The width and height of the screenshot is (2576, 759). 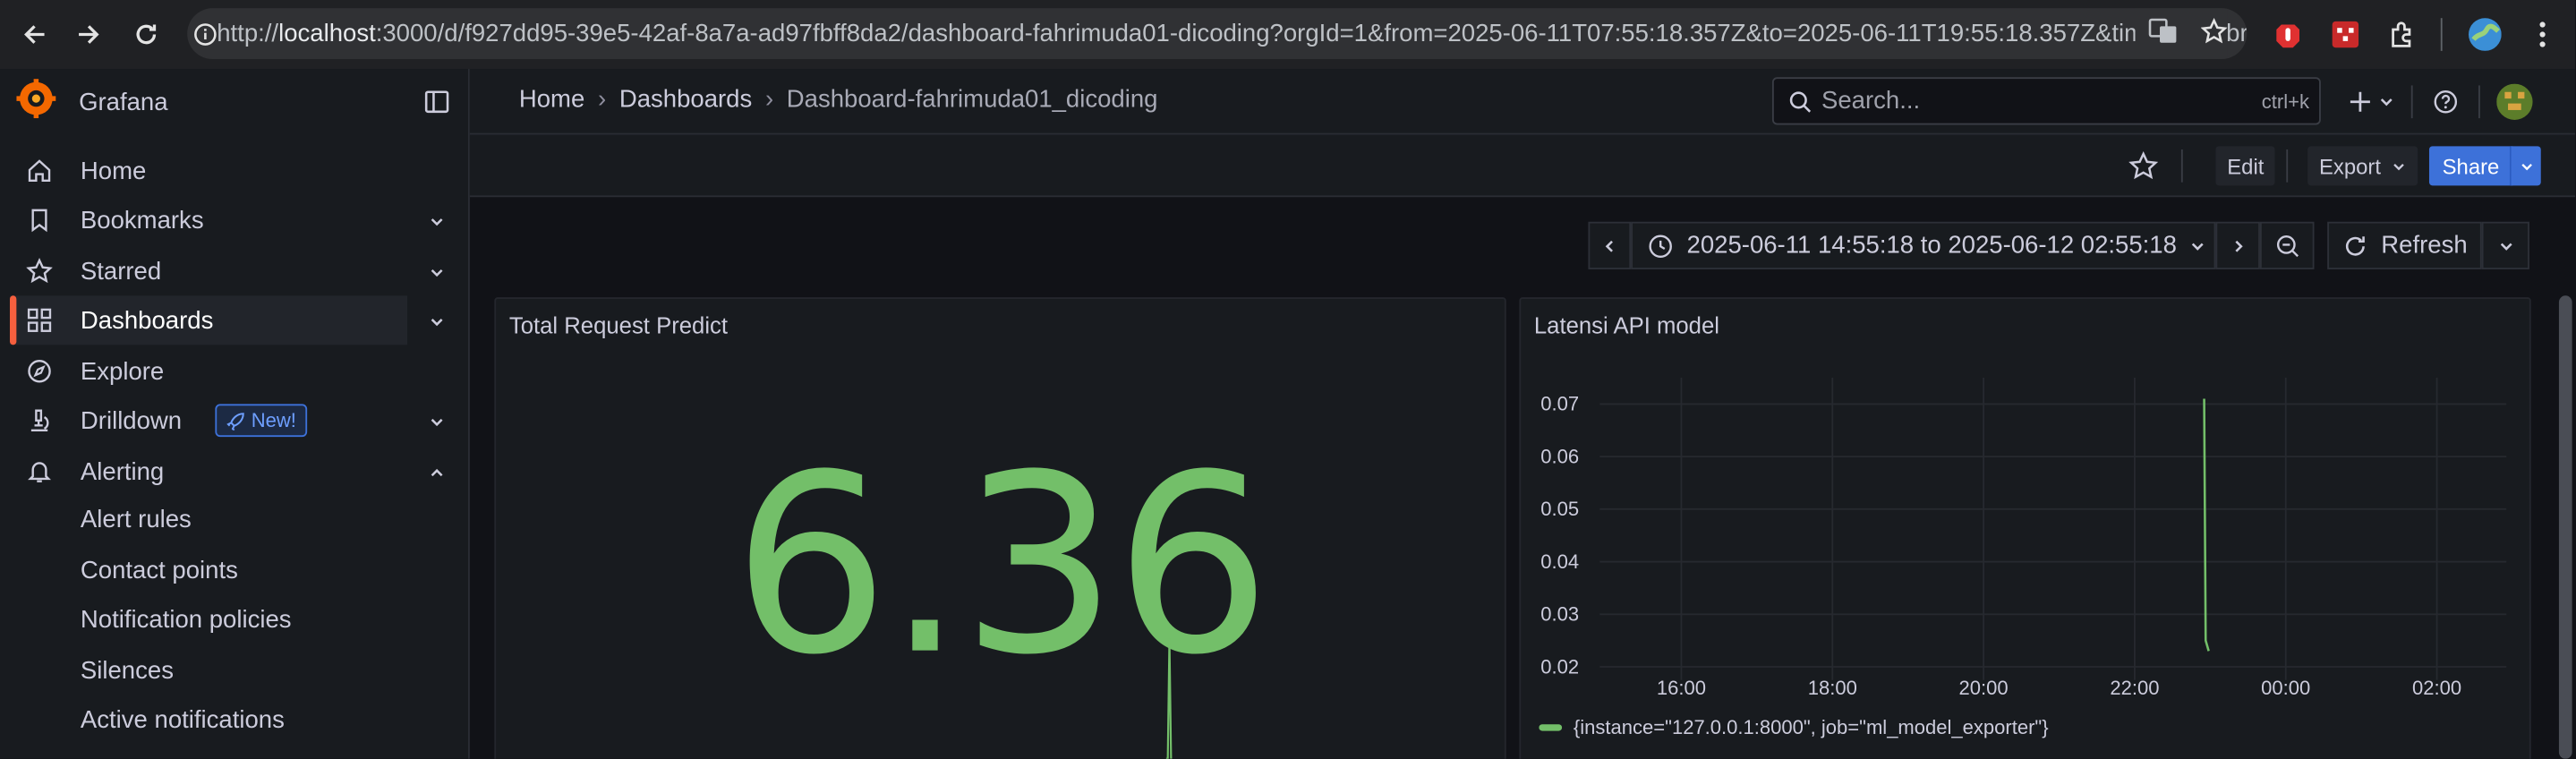 I want to click on nav-label-alerting: Alerting, so click(x=122, y=471).